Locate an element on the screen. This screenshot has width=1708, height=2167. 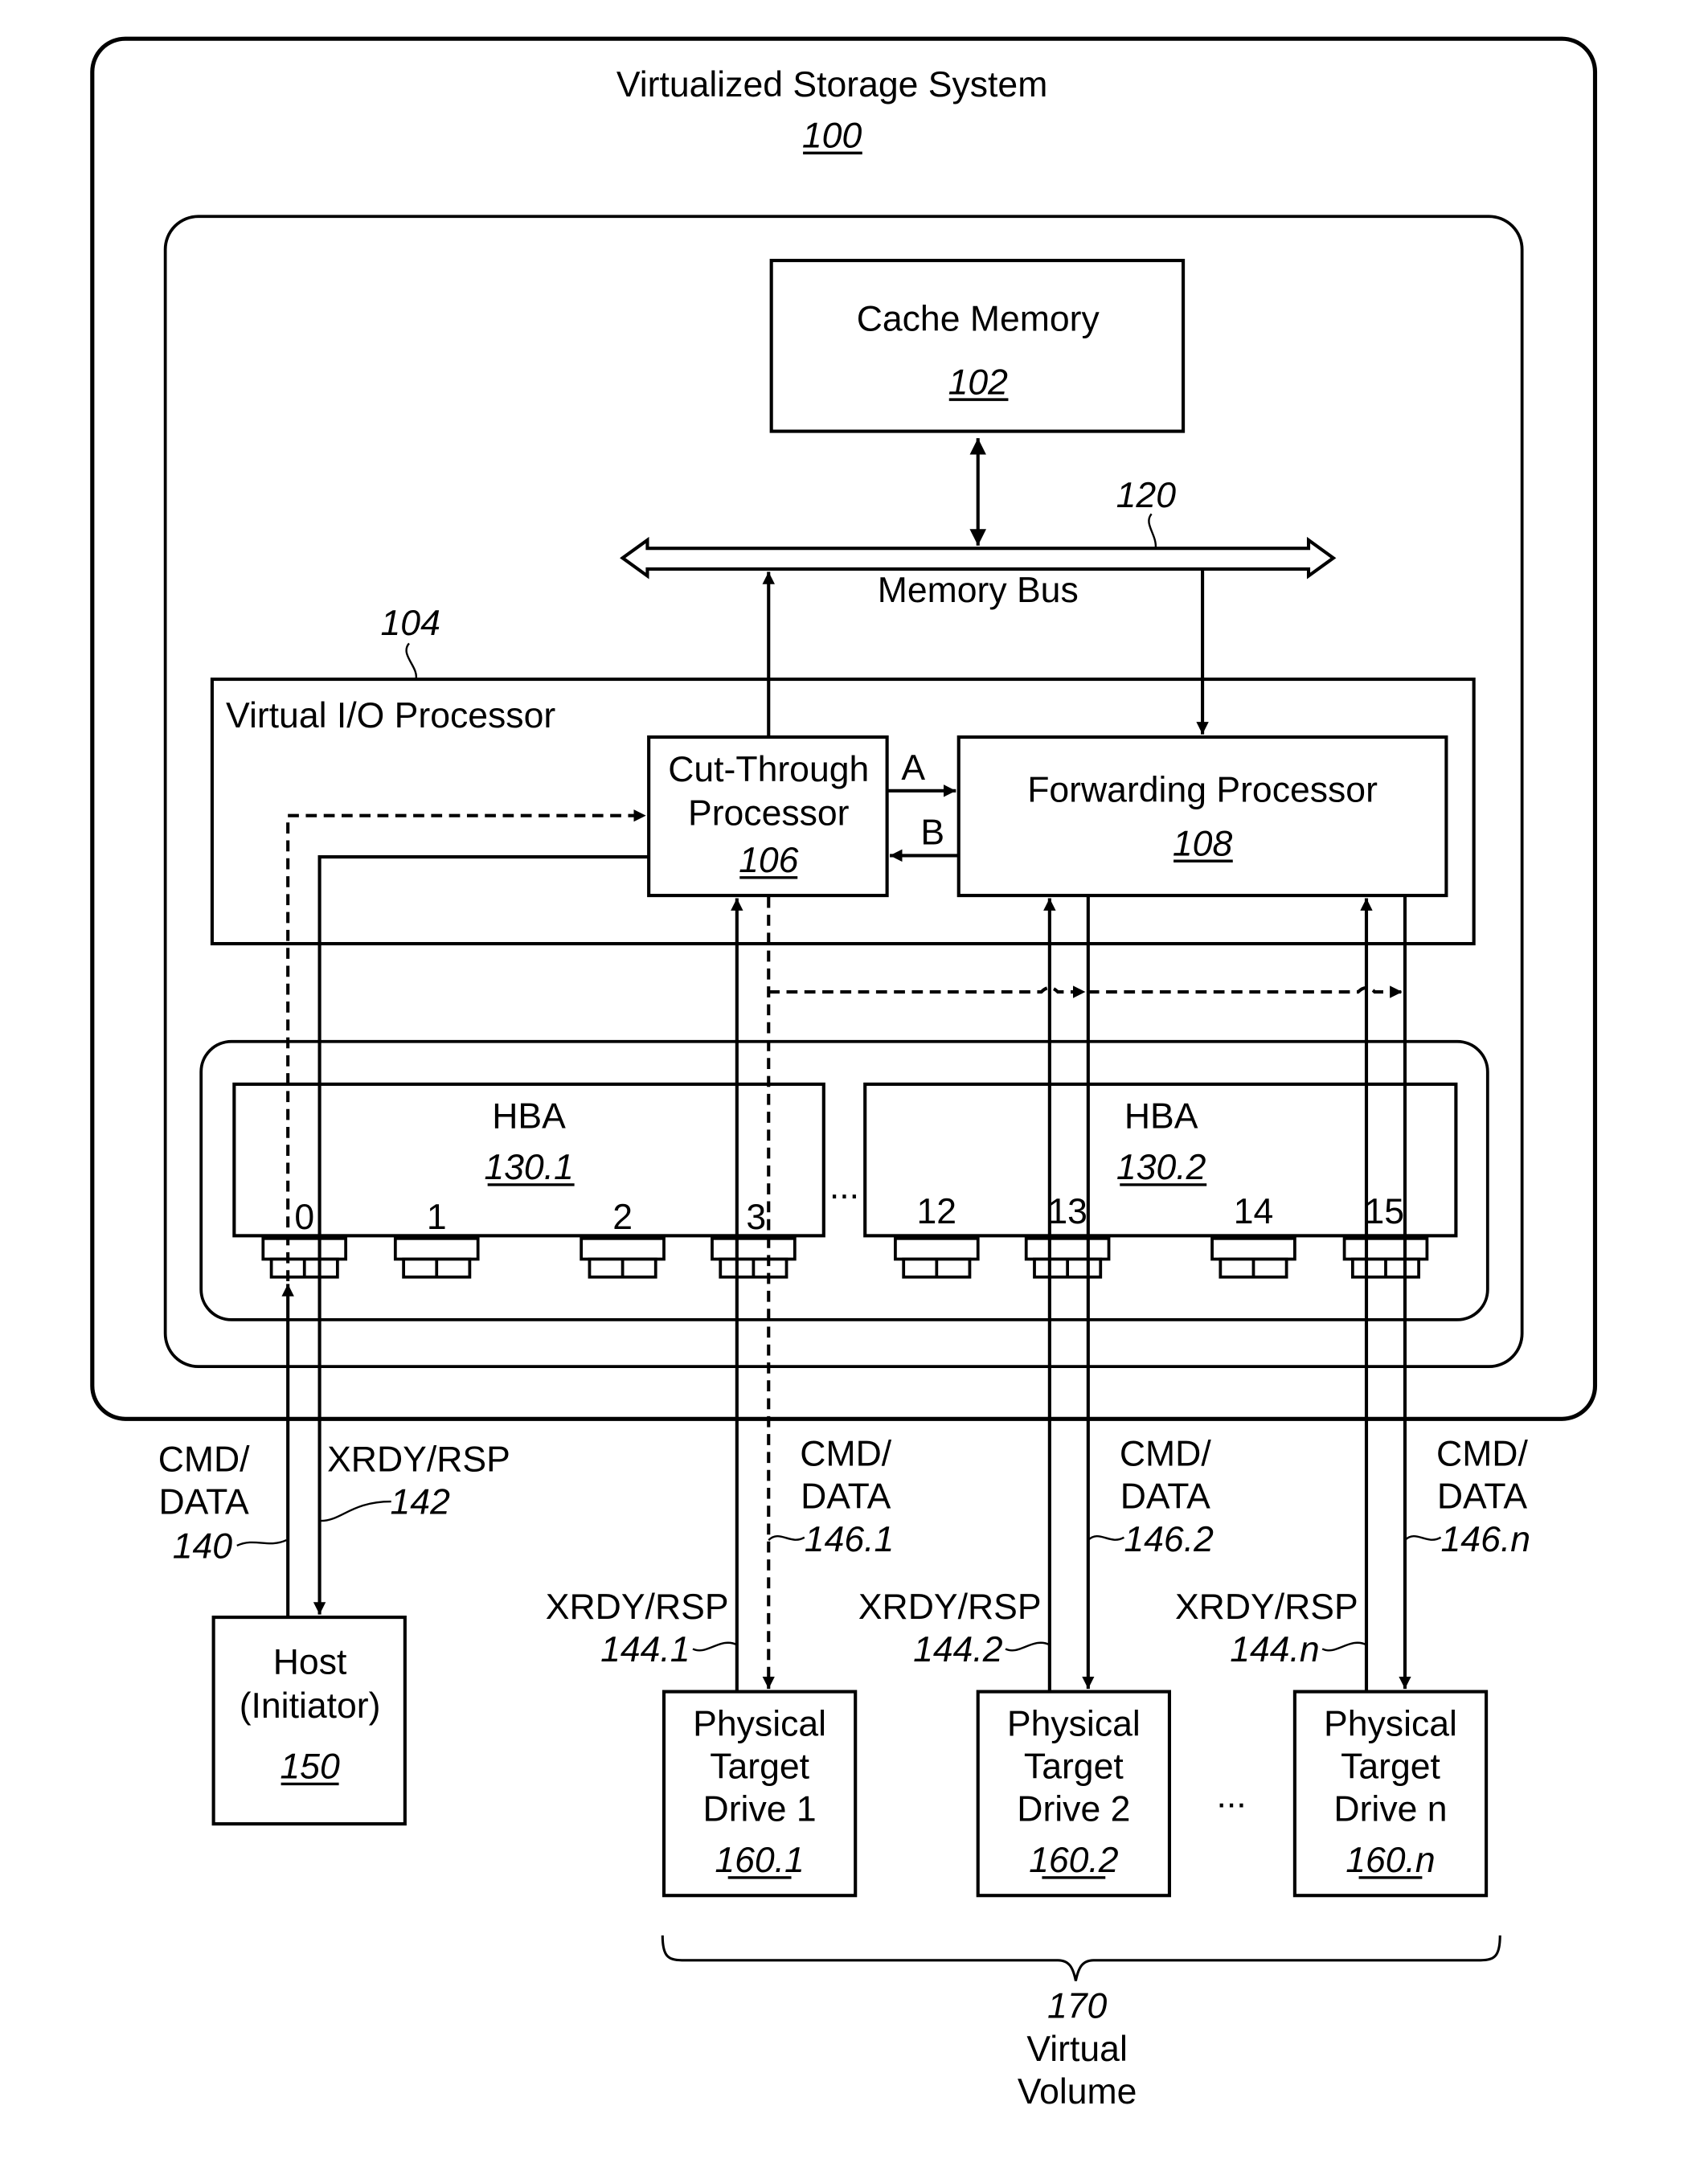
virtual-volume-line1: Virtual is located at coordinates (1076, 2049).